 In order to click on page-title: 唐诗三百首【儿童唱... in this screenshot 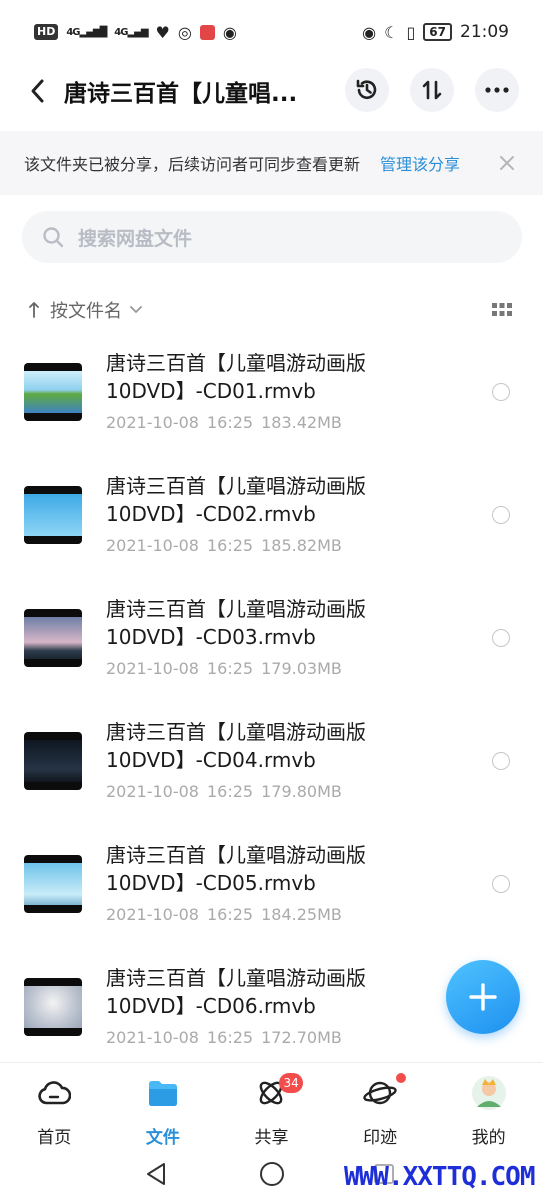, I will do `click(181, 94)`.